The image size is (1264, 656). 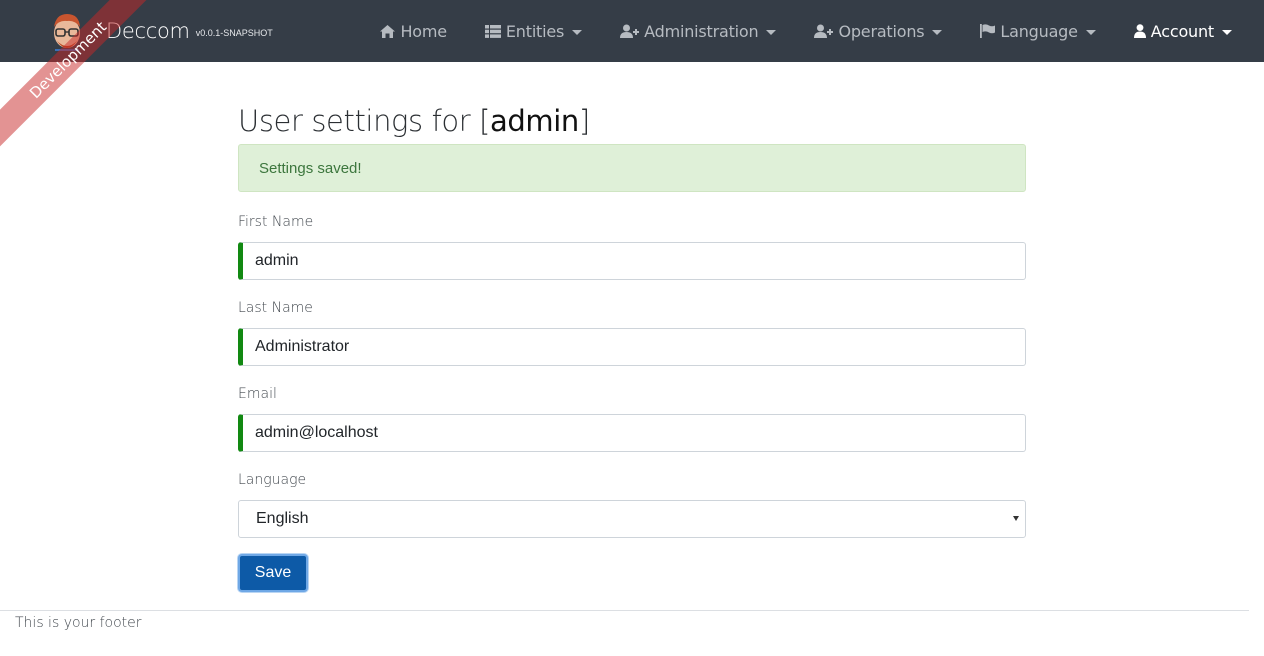 I want to click on nav-item-label: Entities, so click(x=535, y=31).